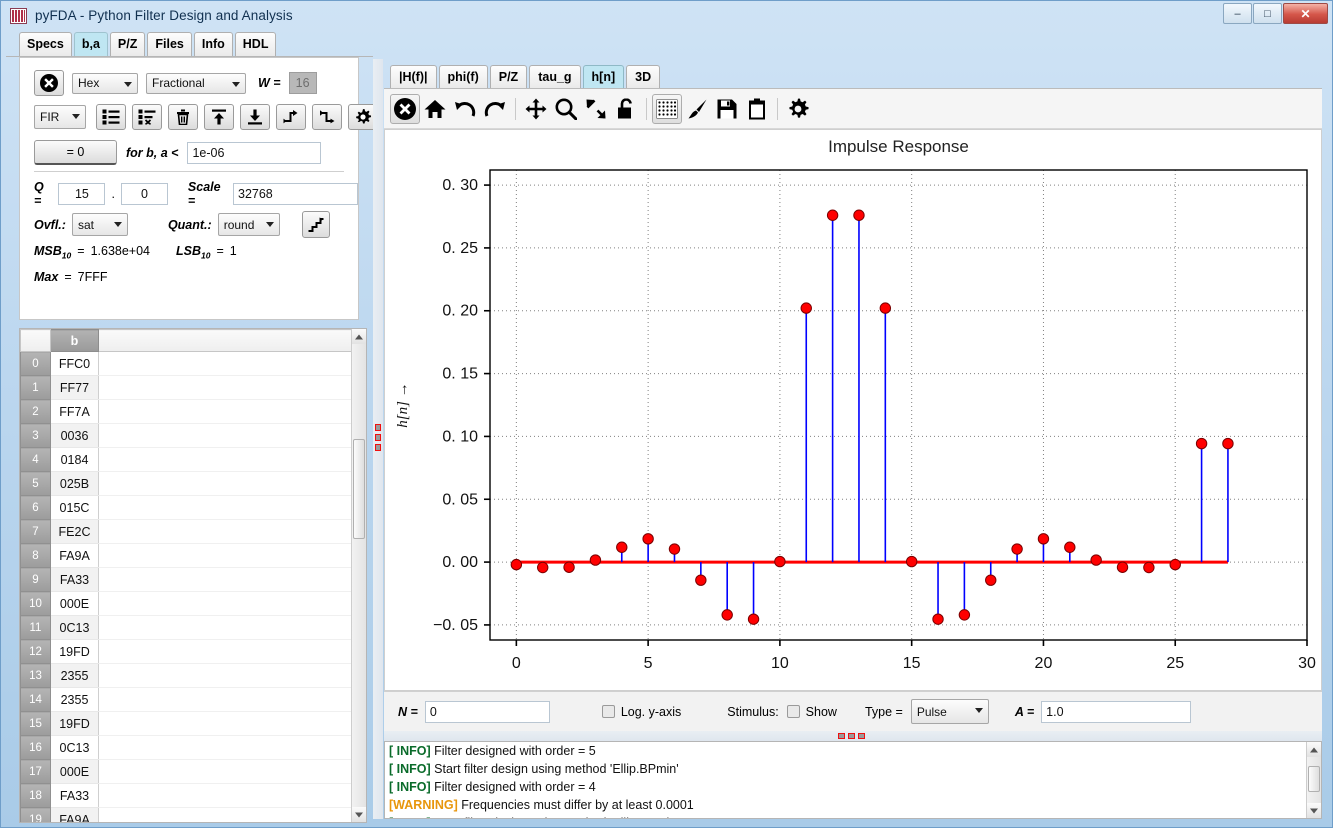 This screenshot has height=828, width=1333. Describe the element at coordinates (255, 117) in the screenshot. I see `save-down-button` at that location.